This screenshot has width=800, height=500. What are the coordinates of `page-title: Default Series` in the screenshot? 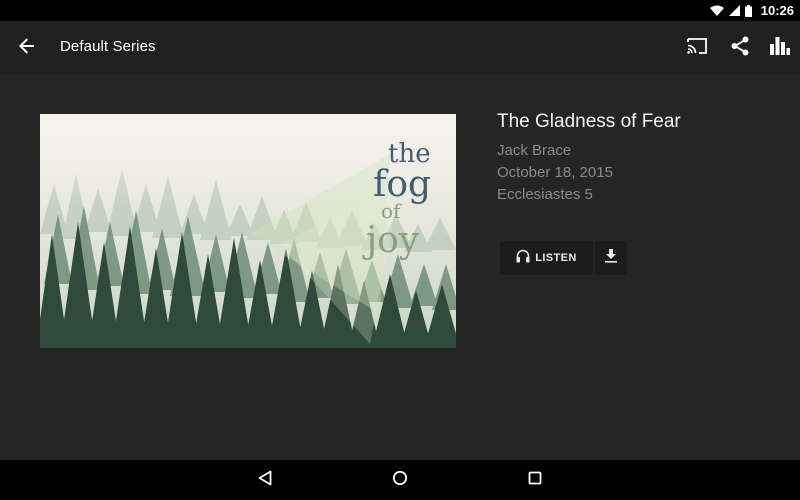 It's located at (108, 46).